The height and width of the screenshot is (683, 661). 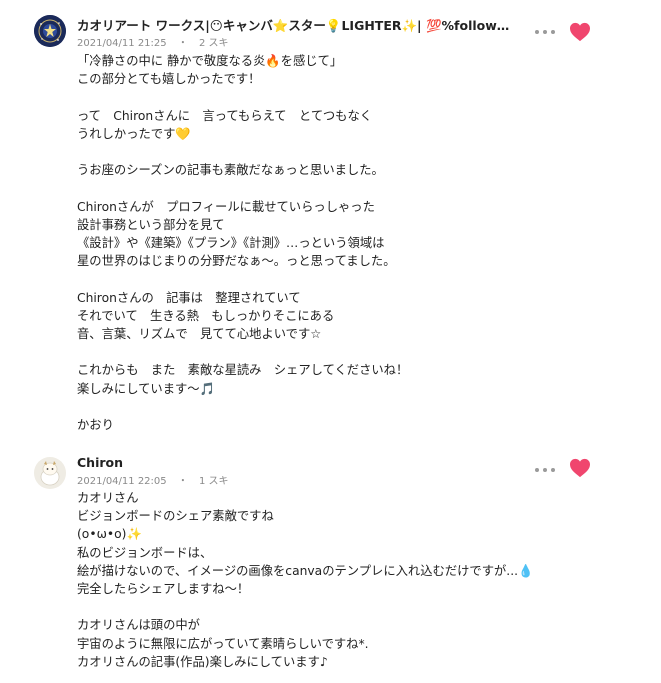 I want to click on comment-line: かおり, so click(x=95, y=424).